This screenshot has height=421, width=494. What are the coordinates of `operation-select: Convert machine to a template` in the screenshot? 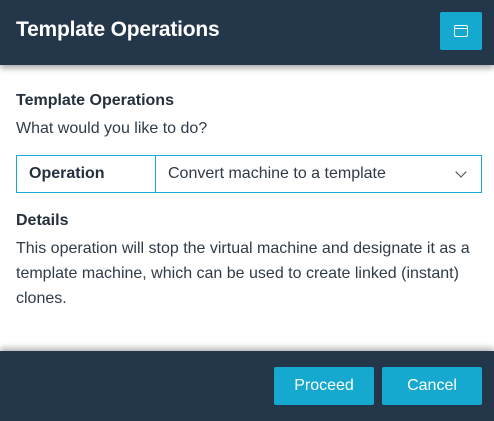 It's located at (318, 174).